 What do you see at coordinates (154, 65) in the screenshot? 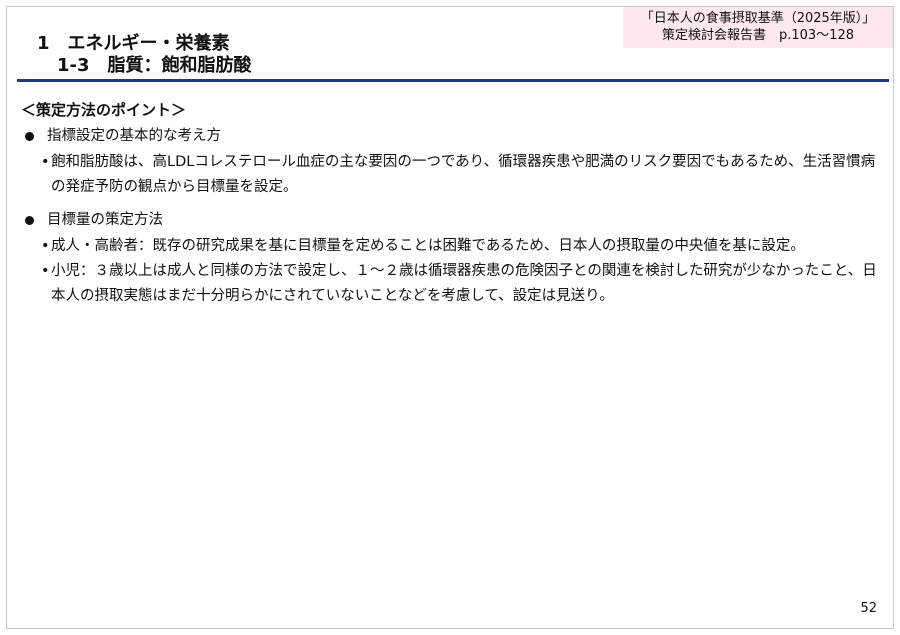
I see `title-sub: 1-3 脂質：飽和脂肪酸` at bounding box center [154, 65].